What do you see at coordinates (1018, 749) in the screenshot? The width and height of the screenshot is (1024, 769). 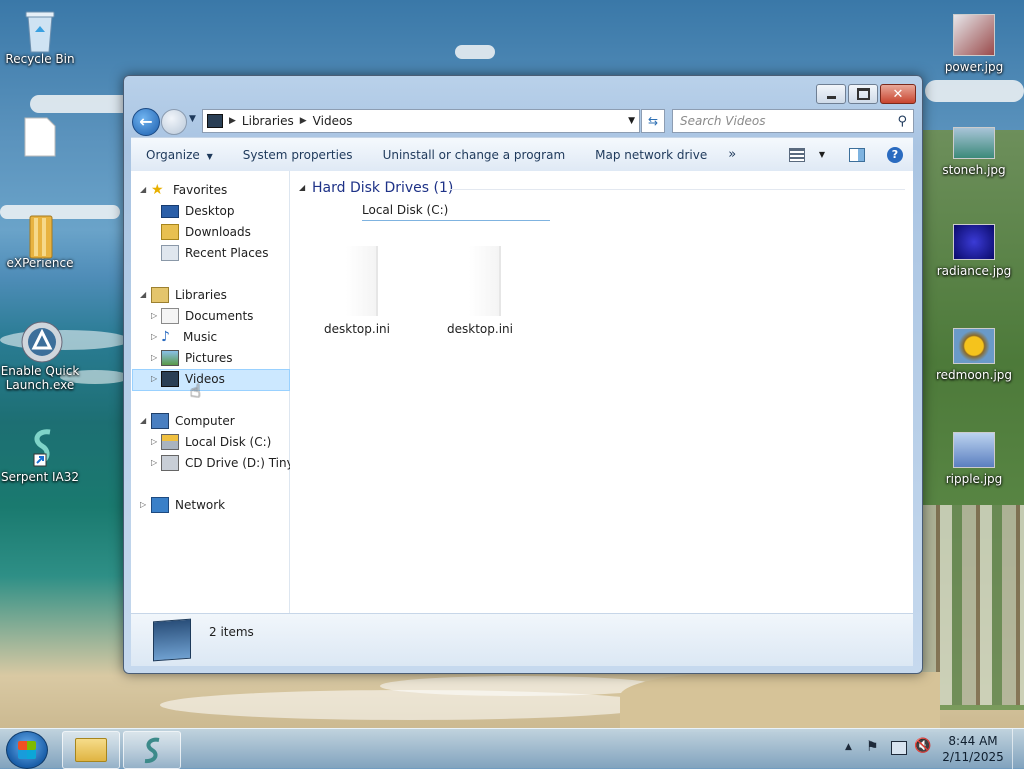 I see `show-desktop-button` at bounding box center [1018, 749].